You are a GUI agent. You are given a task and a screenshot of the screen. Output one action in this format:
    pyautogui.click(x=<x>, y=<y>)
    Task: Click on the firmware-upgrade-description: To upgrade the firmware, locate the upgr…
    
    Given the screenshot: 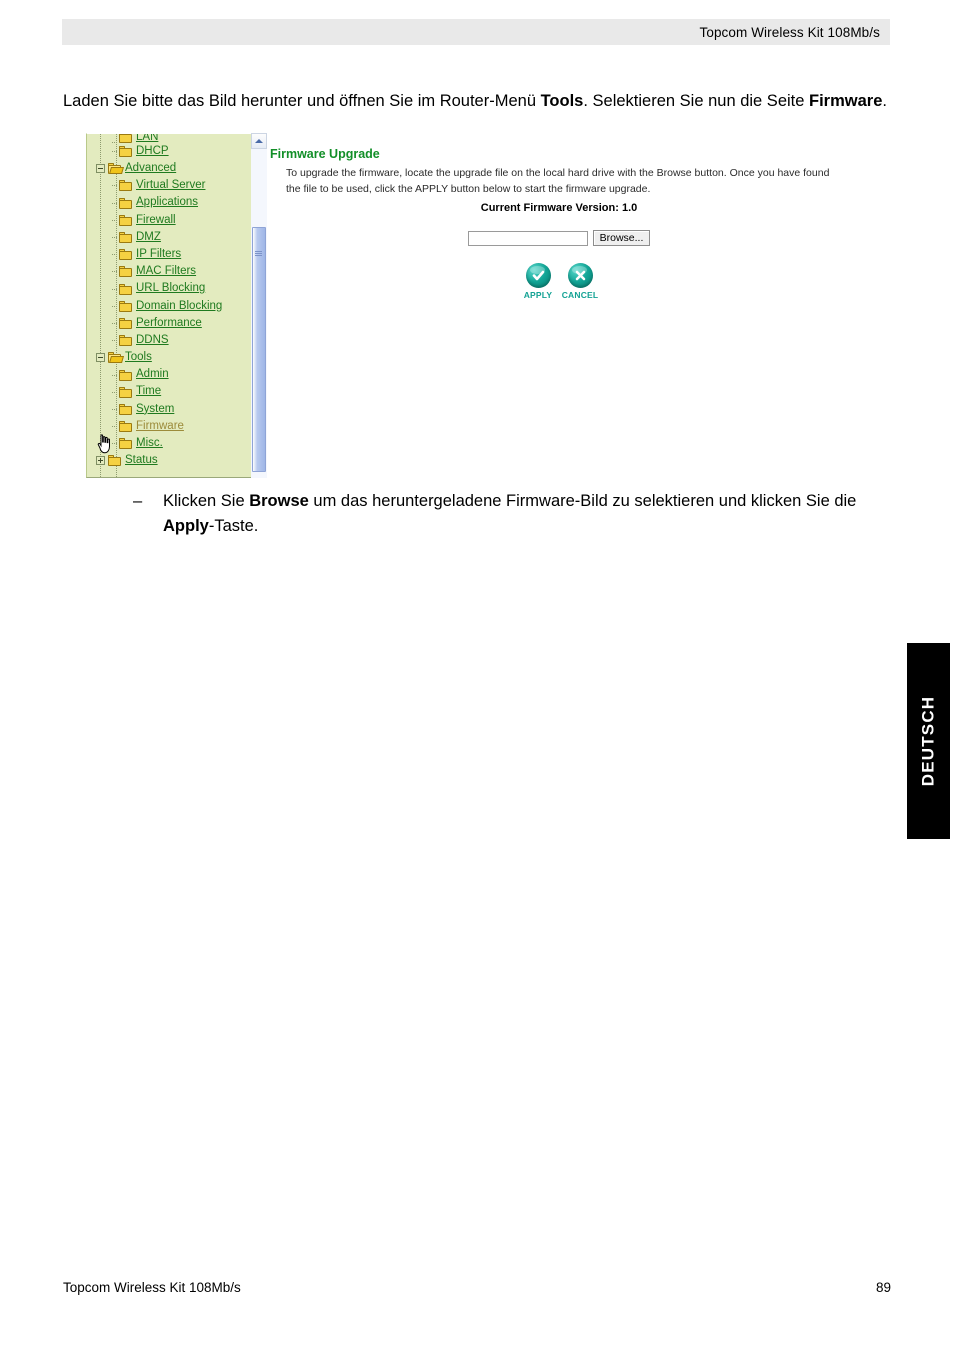 What is the action you would take?
    pyautogui.click(x=558, y=181)
    